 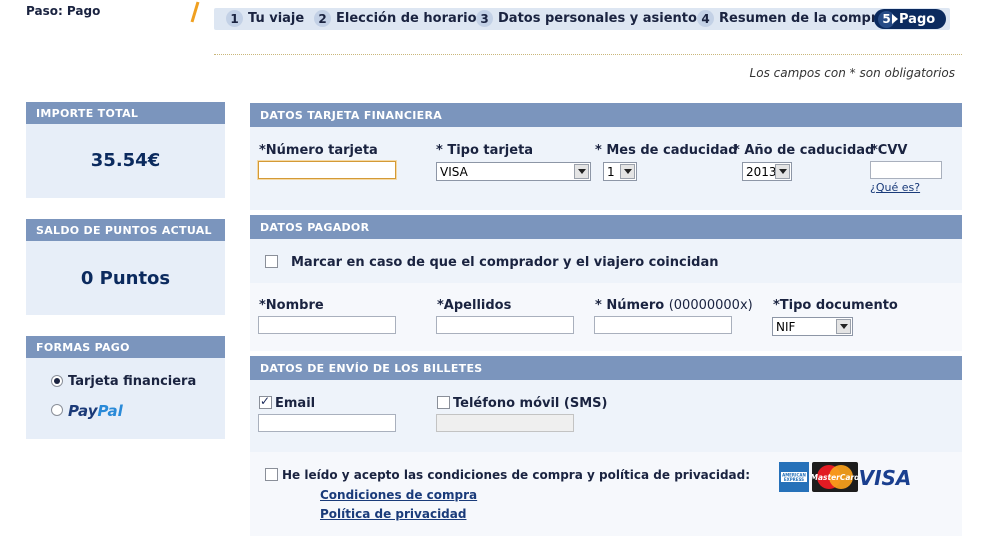 I want to click on expiry-month-select: 1, so click(x=620, y=171).